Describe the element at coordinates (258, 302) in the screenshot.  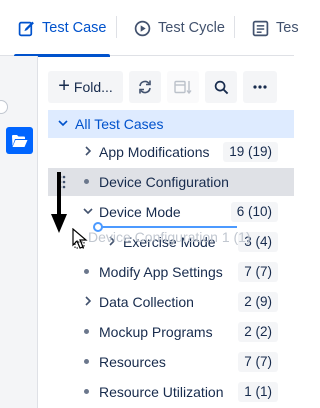
I see `test-count-badge: 2 (9)` at that location.